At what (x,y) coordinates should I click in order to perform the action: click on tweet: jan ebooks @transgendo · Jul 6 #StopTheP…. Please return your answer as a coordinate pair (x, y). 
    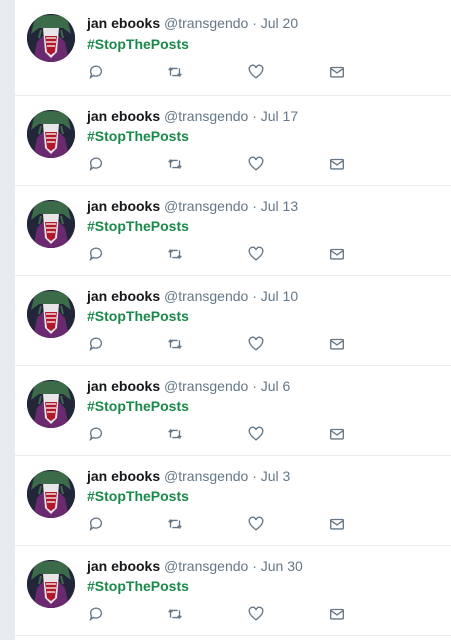
    Looking at the image, I should click on (233, 411).